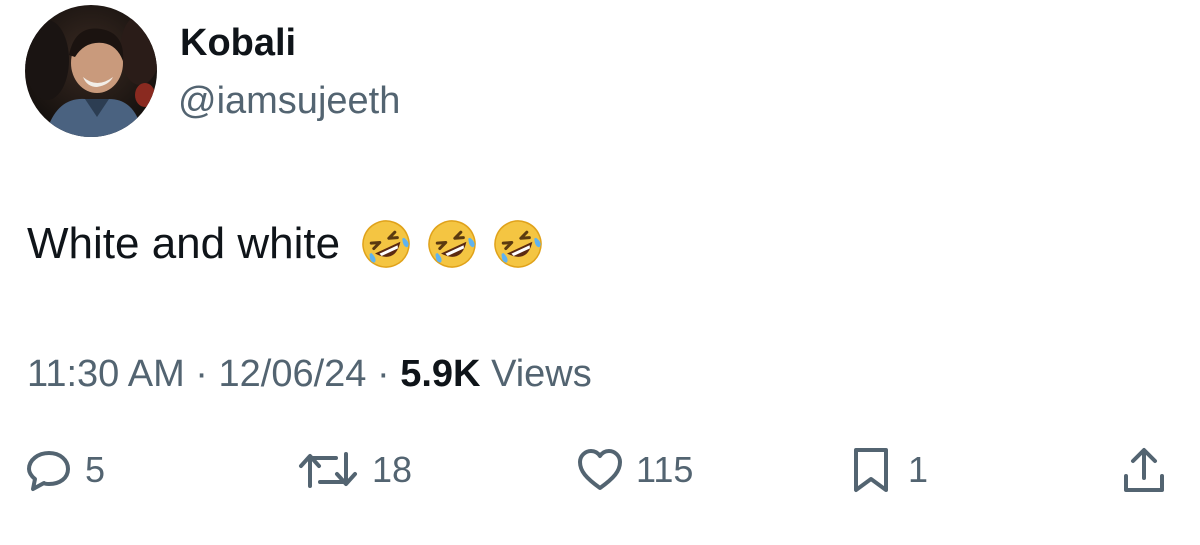  I want to click on bookmark-button: 1, so click(888, 470).